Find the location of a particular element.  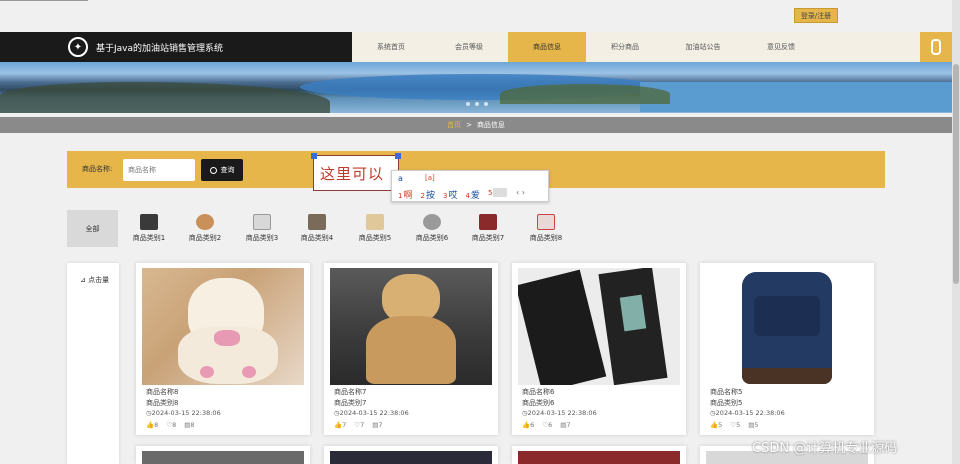

carousel-dots is located at coordinates (477, 104).